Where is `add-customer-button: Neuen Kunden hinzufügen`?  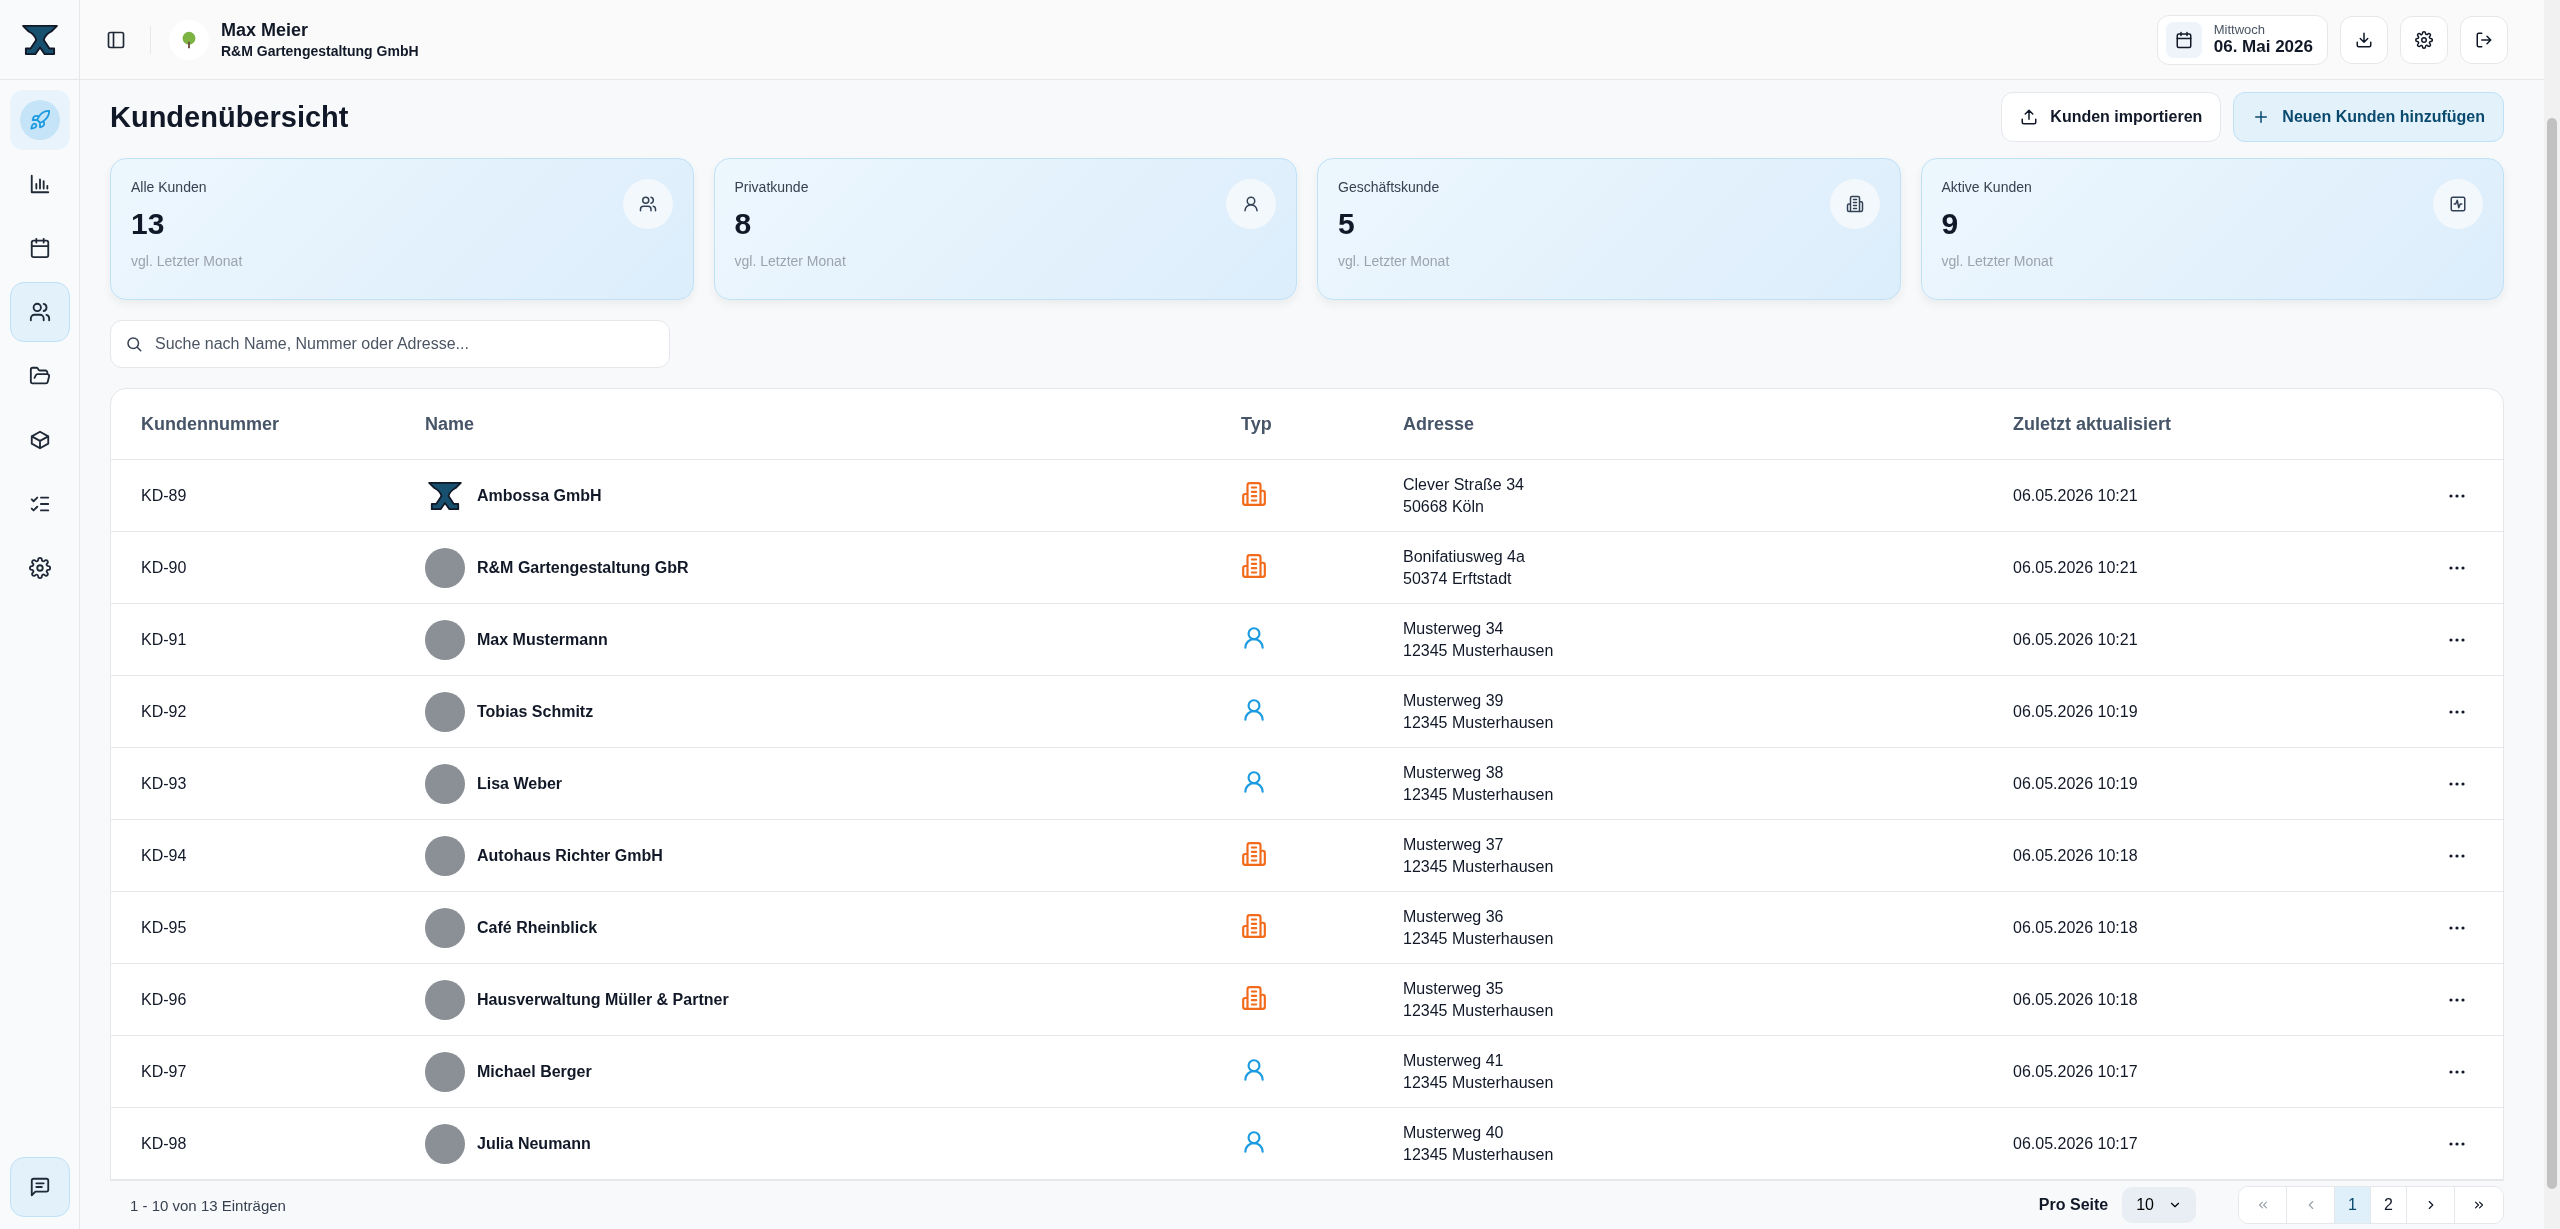
add-customer-button: Neuen Kunden hinzufügen is located at coordinates (2368, 117).